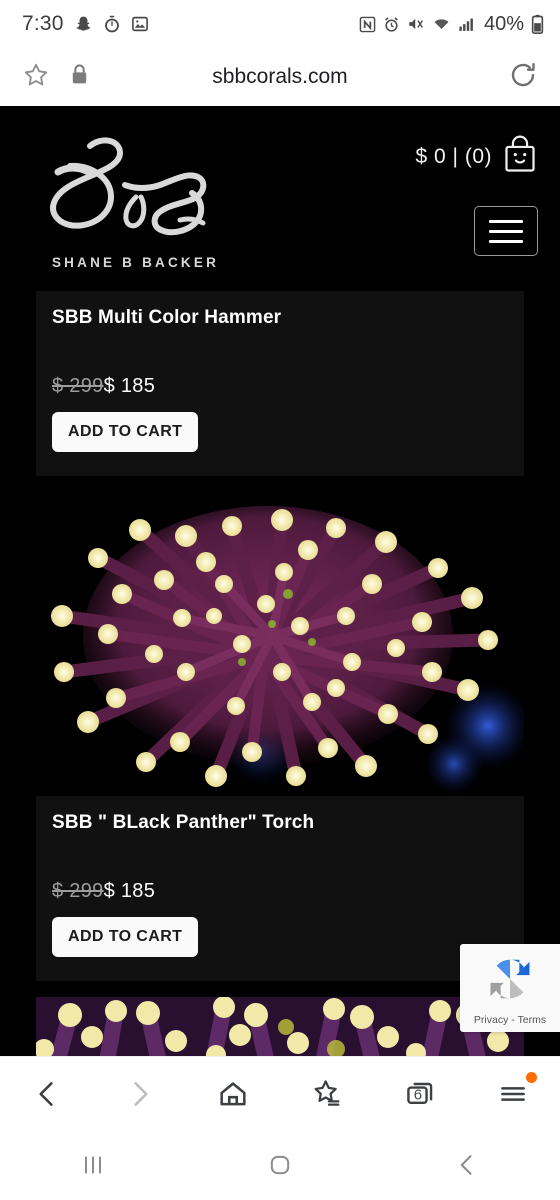 Image resolution: width=560 pixels, height=1200 pixels. I want to click on browser-bottom-toolbar: 6, so click(280, 1093).